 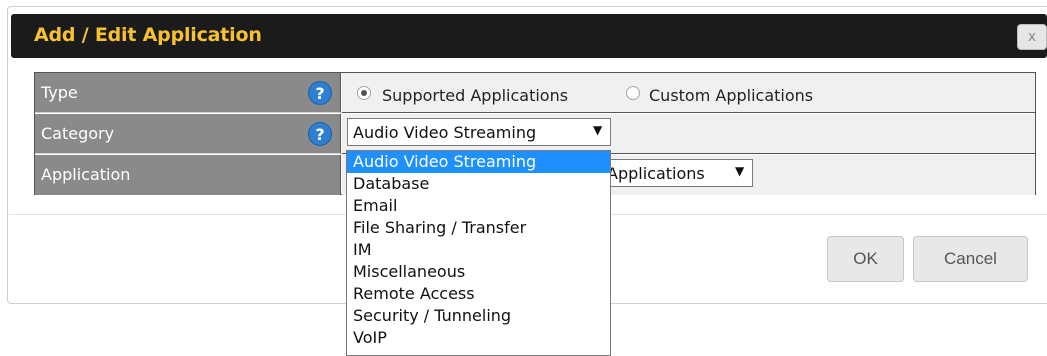 I want to click on application-label-cell: Application, so click(x=188, y=175).